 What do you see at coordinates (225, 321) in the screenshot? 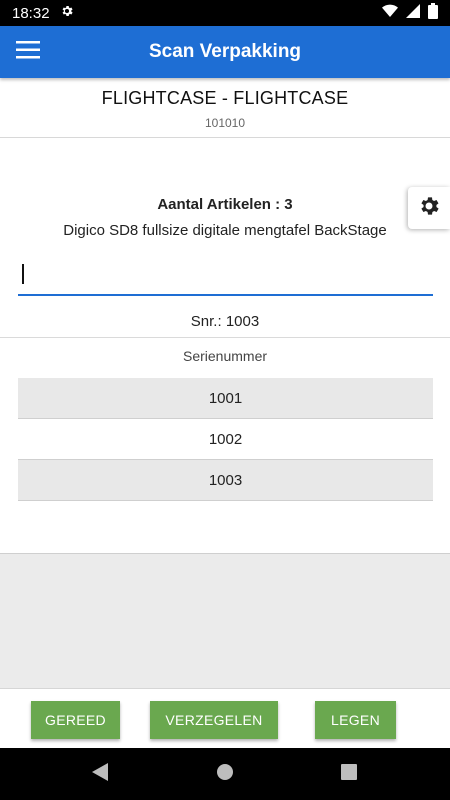
I see `serial-number-label: Snr.: 1003` at bounding box center [225, 321].